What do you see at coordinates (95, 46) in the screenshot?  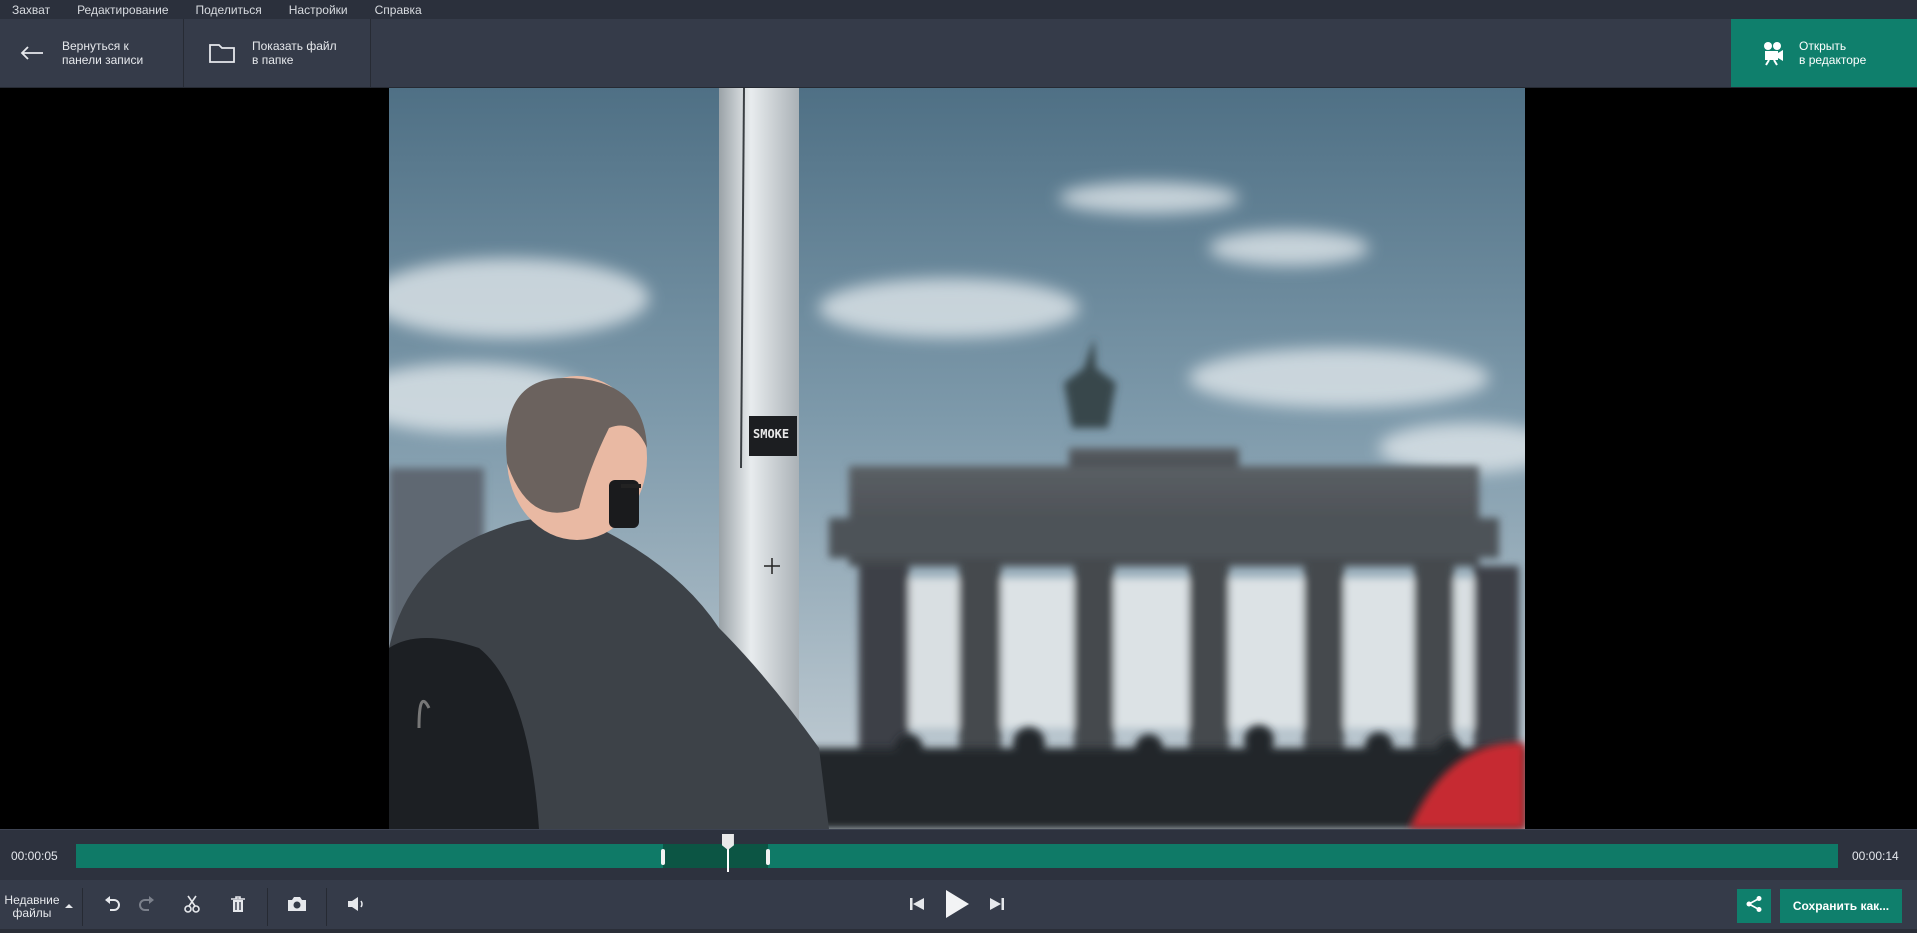 I see `back-label-line1: Вернуться к` at bounding box center [95, 46].